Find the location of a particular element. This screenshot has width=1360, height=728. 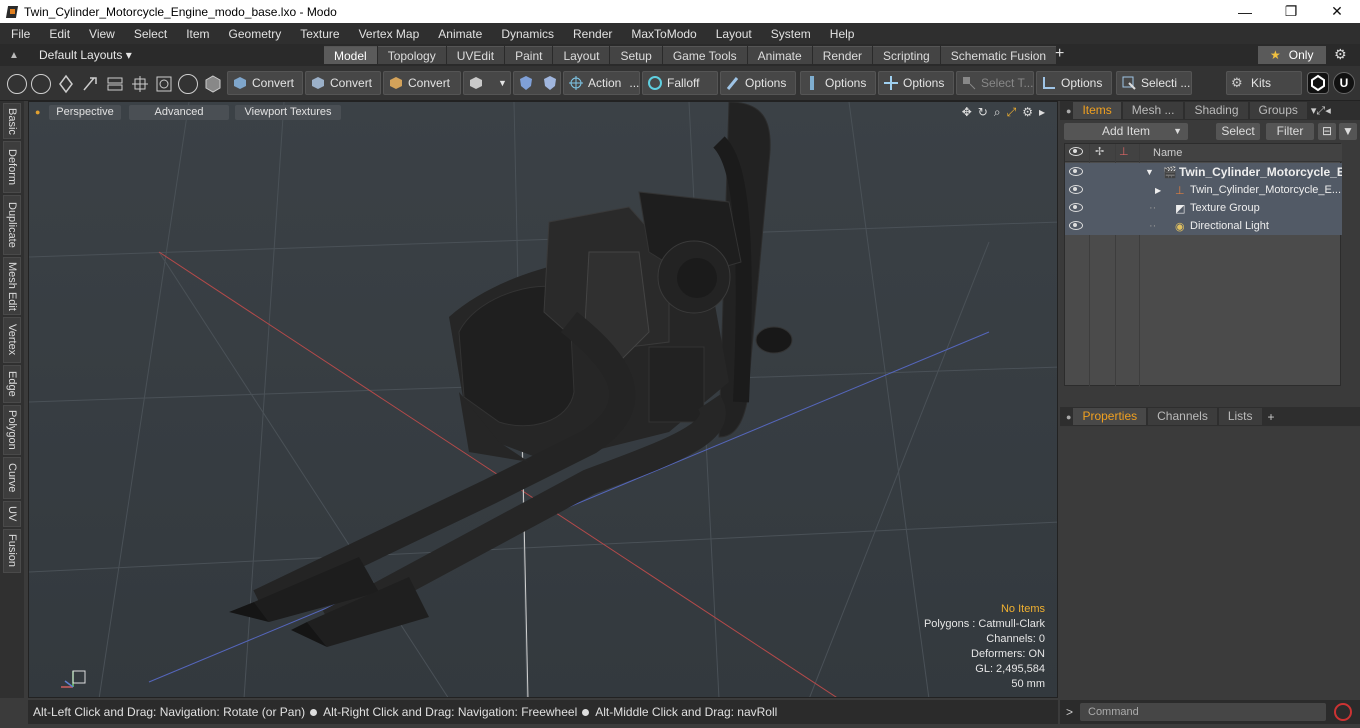

viewport-gear-icon: ⚙ is located at coordinates (1027, 112).